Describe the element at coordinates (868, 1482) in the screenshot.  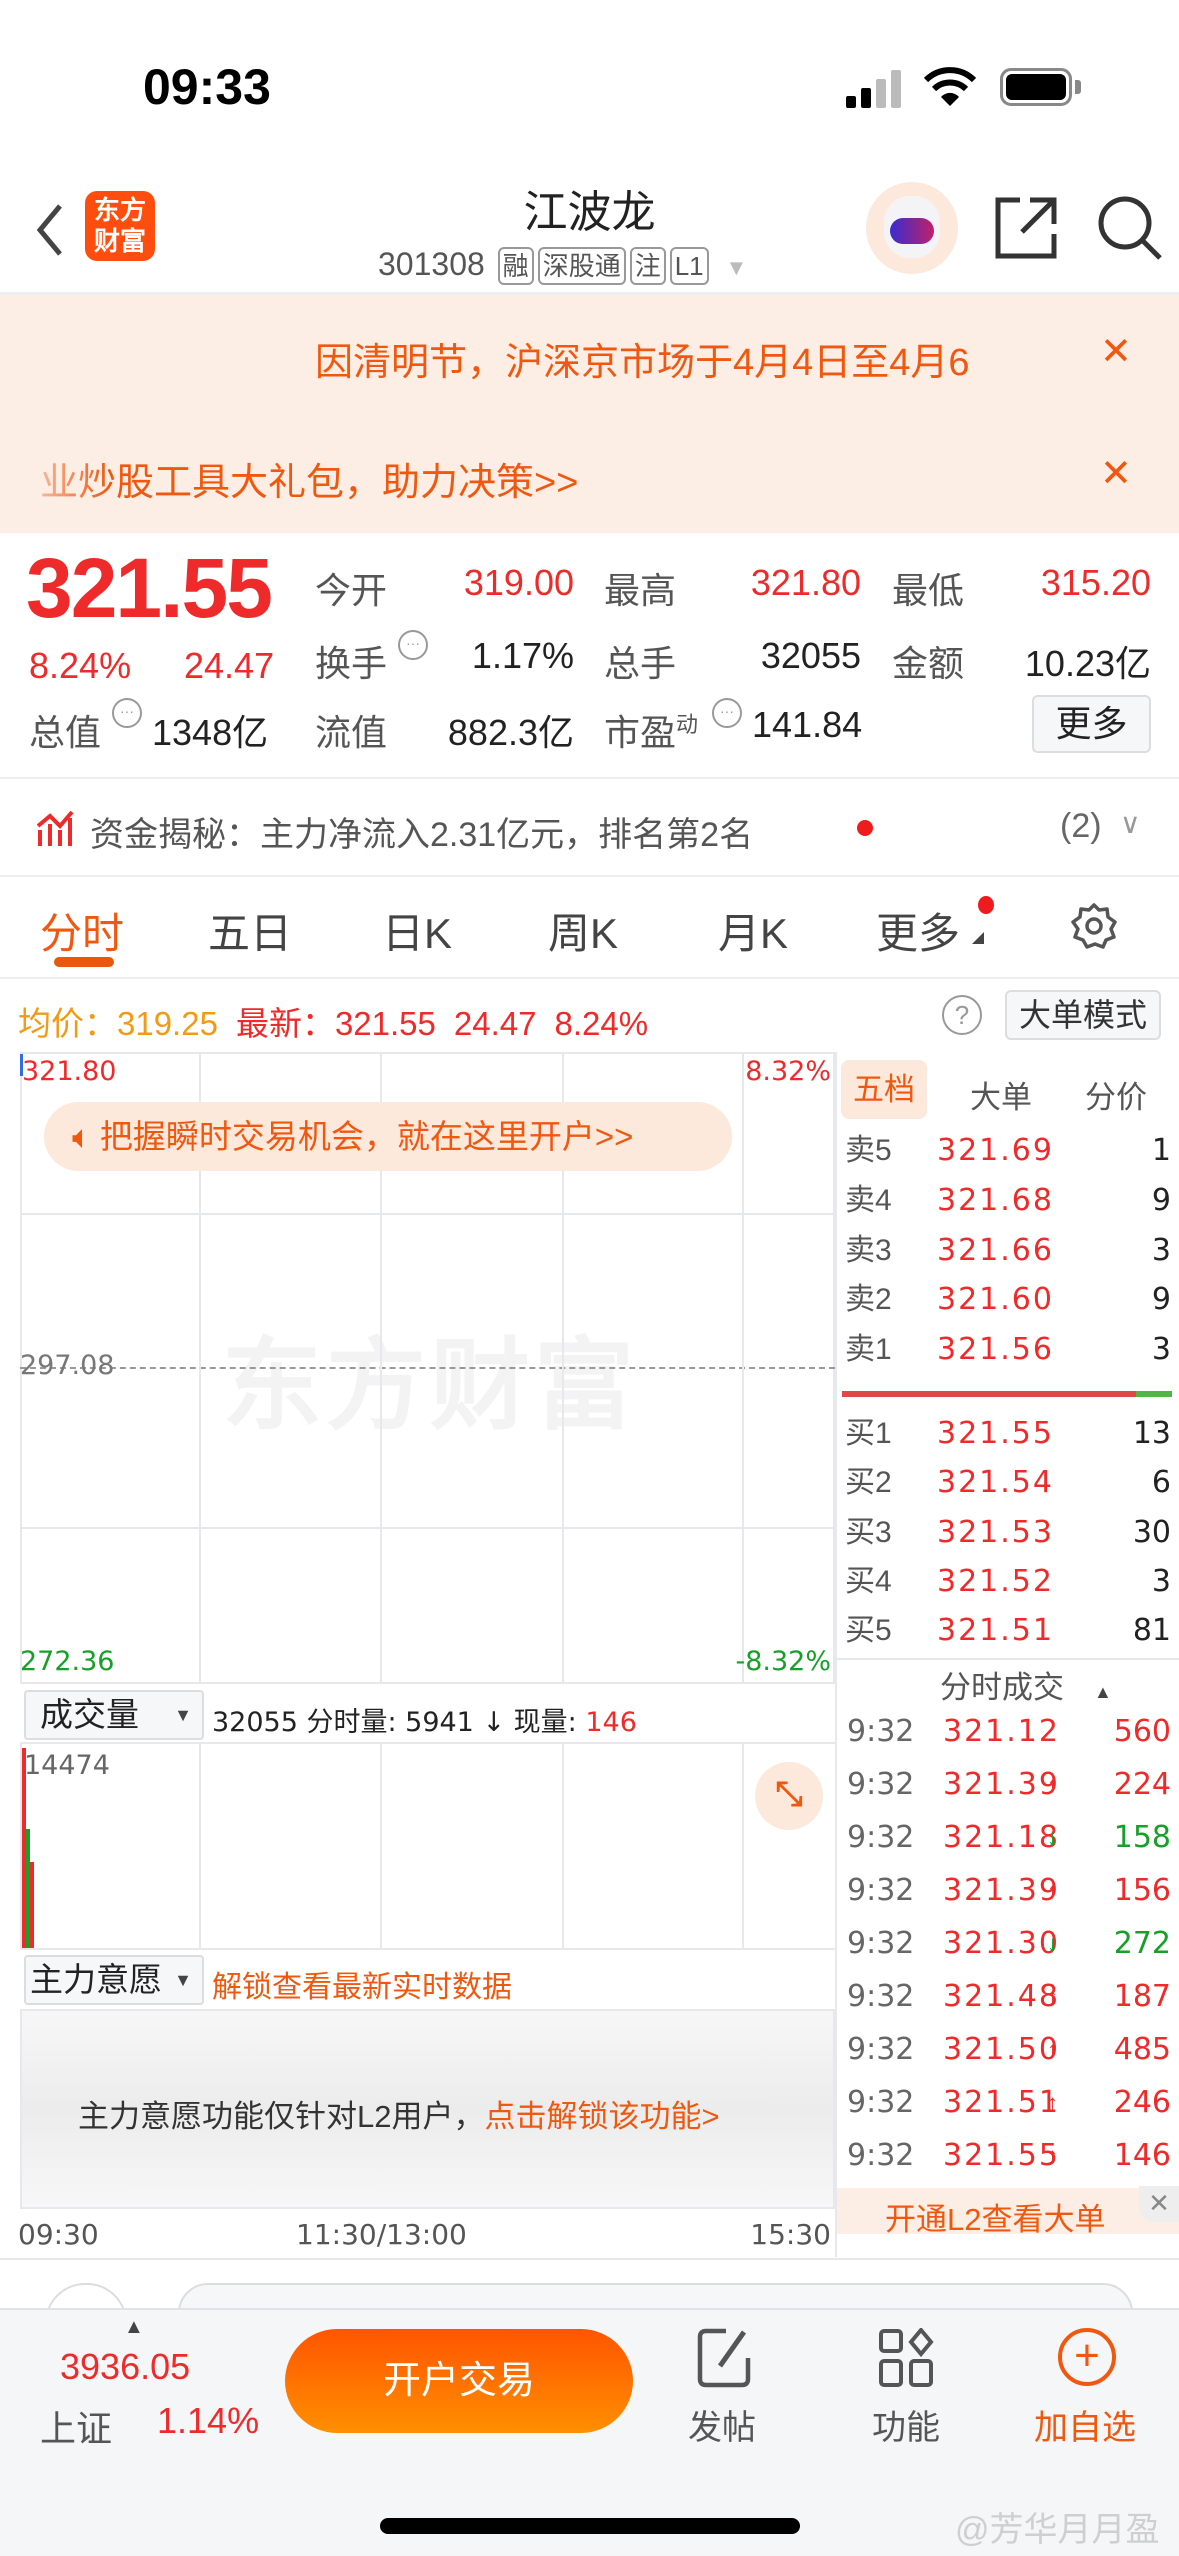
I see `level-label: 买2` at that location.